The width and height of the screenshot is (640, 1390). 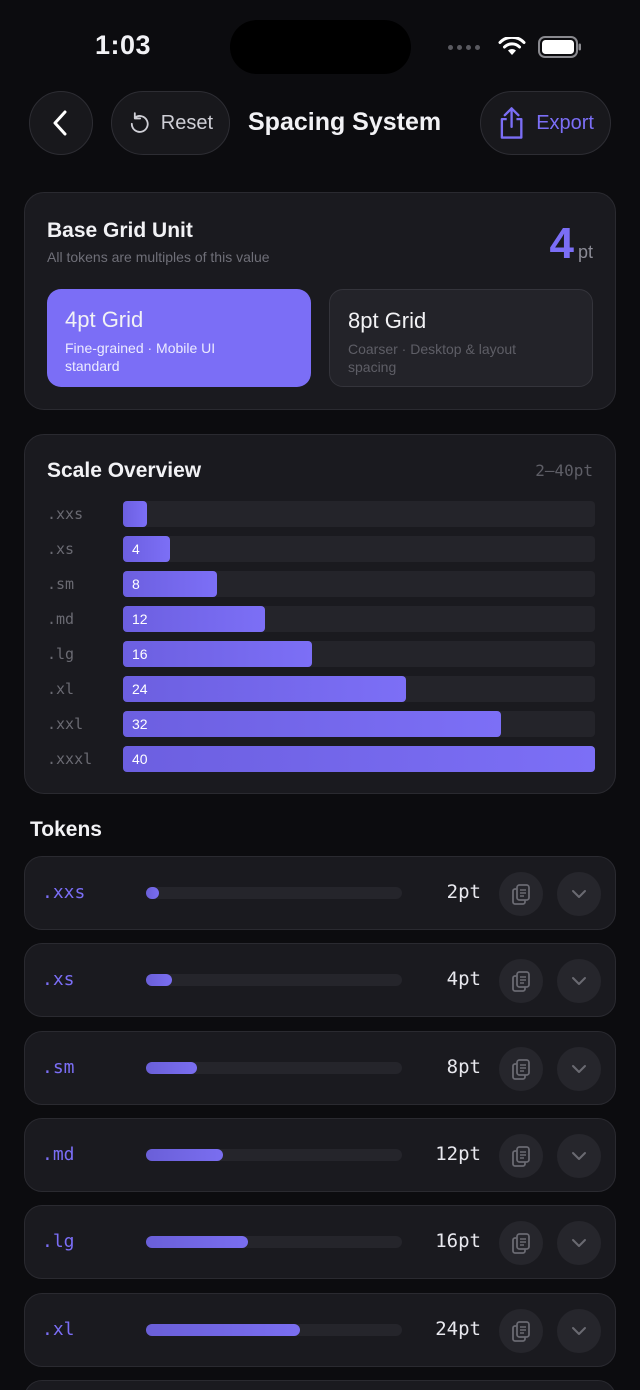 I want to click on scale-row: .xxxl 40, so click(x=321, y=759).